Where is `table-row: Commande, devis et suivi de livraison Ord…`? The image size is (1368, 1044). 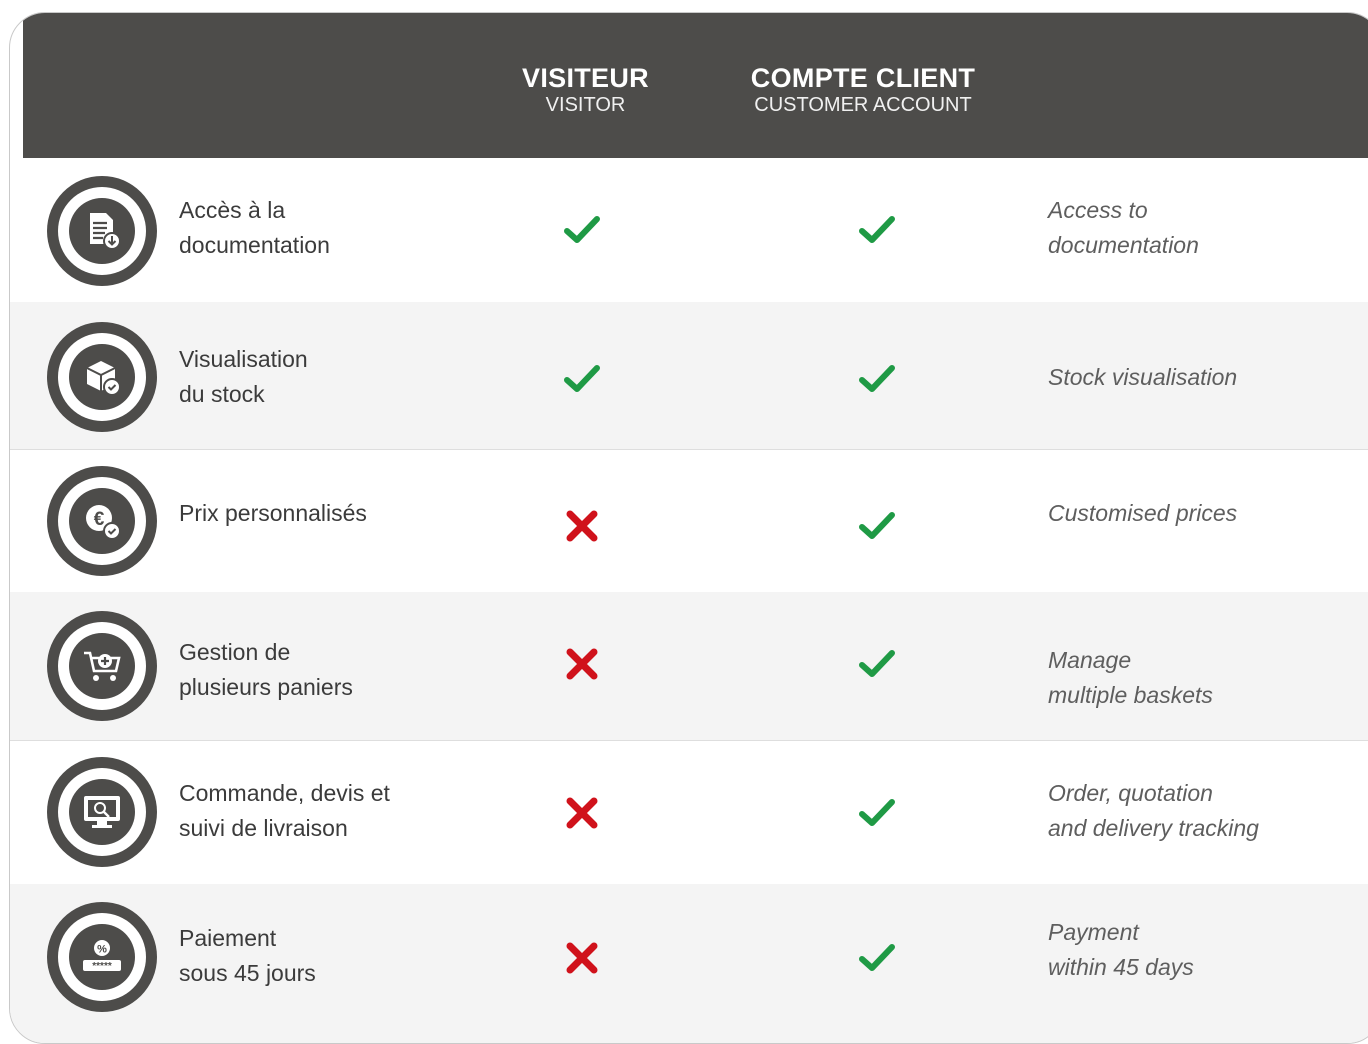
table-row: Commande, devis et suivi de livraison Ord… is located at coordinates (689, 812).